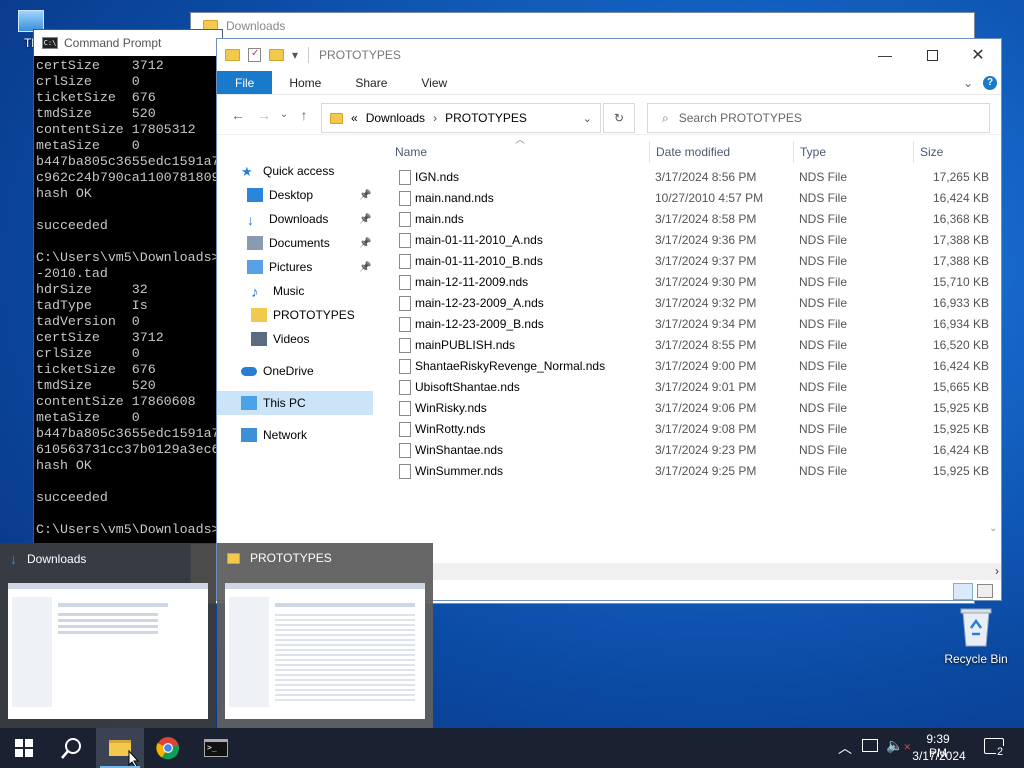 The height and width of the screenshot is (768, 1024). I want to click on volume-muted-icon: 🔈✕, so click(898, 745).